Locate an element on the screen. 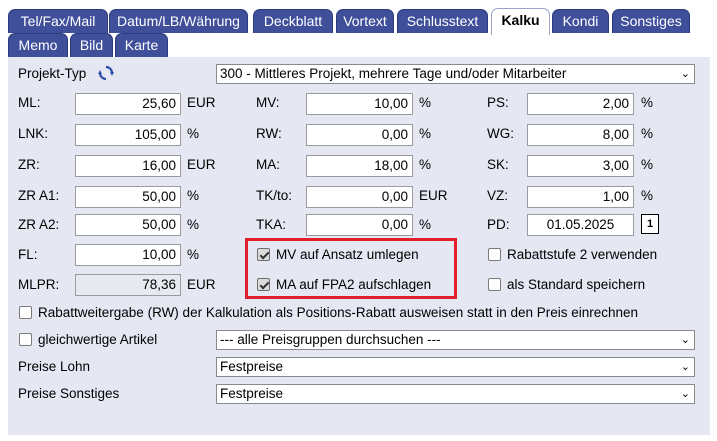 This screenshot has width=717, height=441. ps-unit: % is located at coordinates (647, 102).